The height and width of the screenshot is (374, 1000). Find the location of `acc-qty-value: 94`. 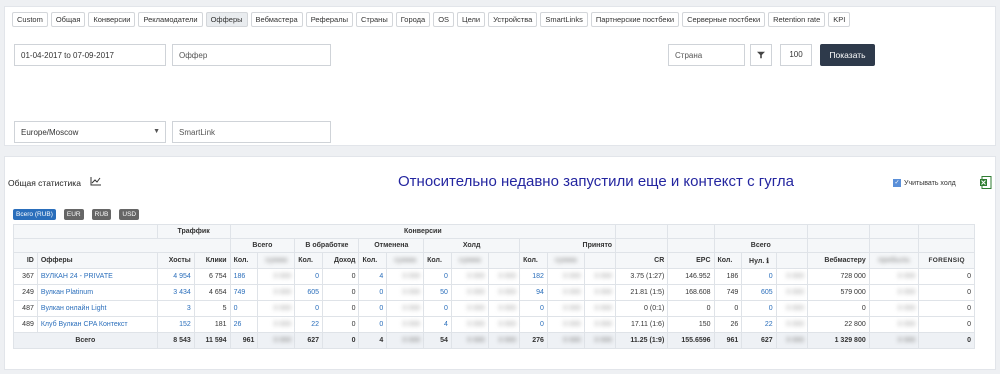

acc-qty-value: 94 is located at coordinates (533, 292).